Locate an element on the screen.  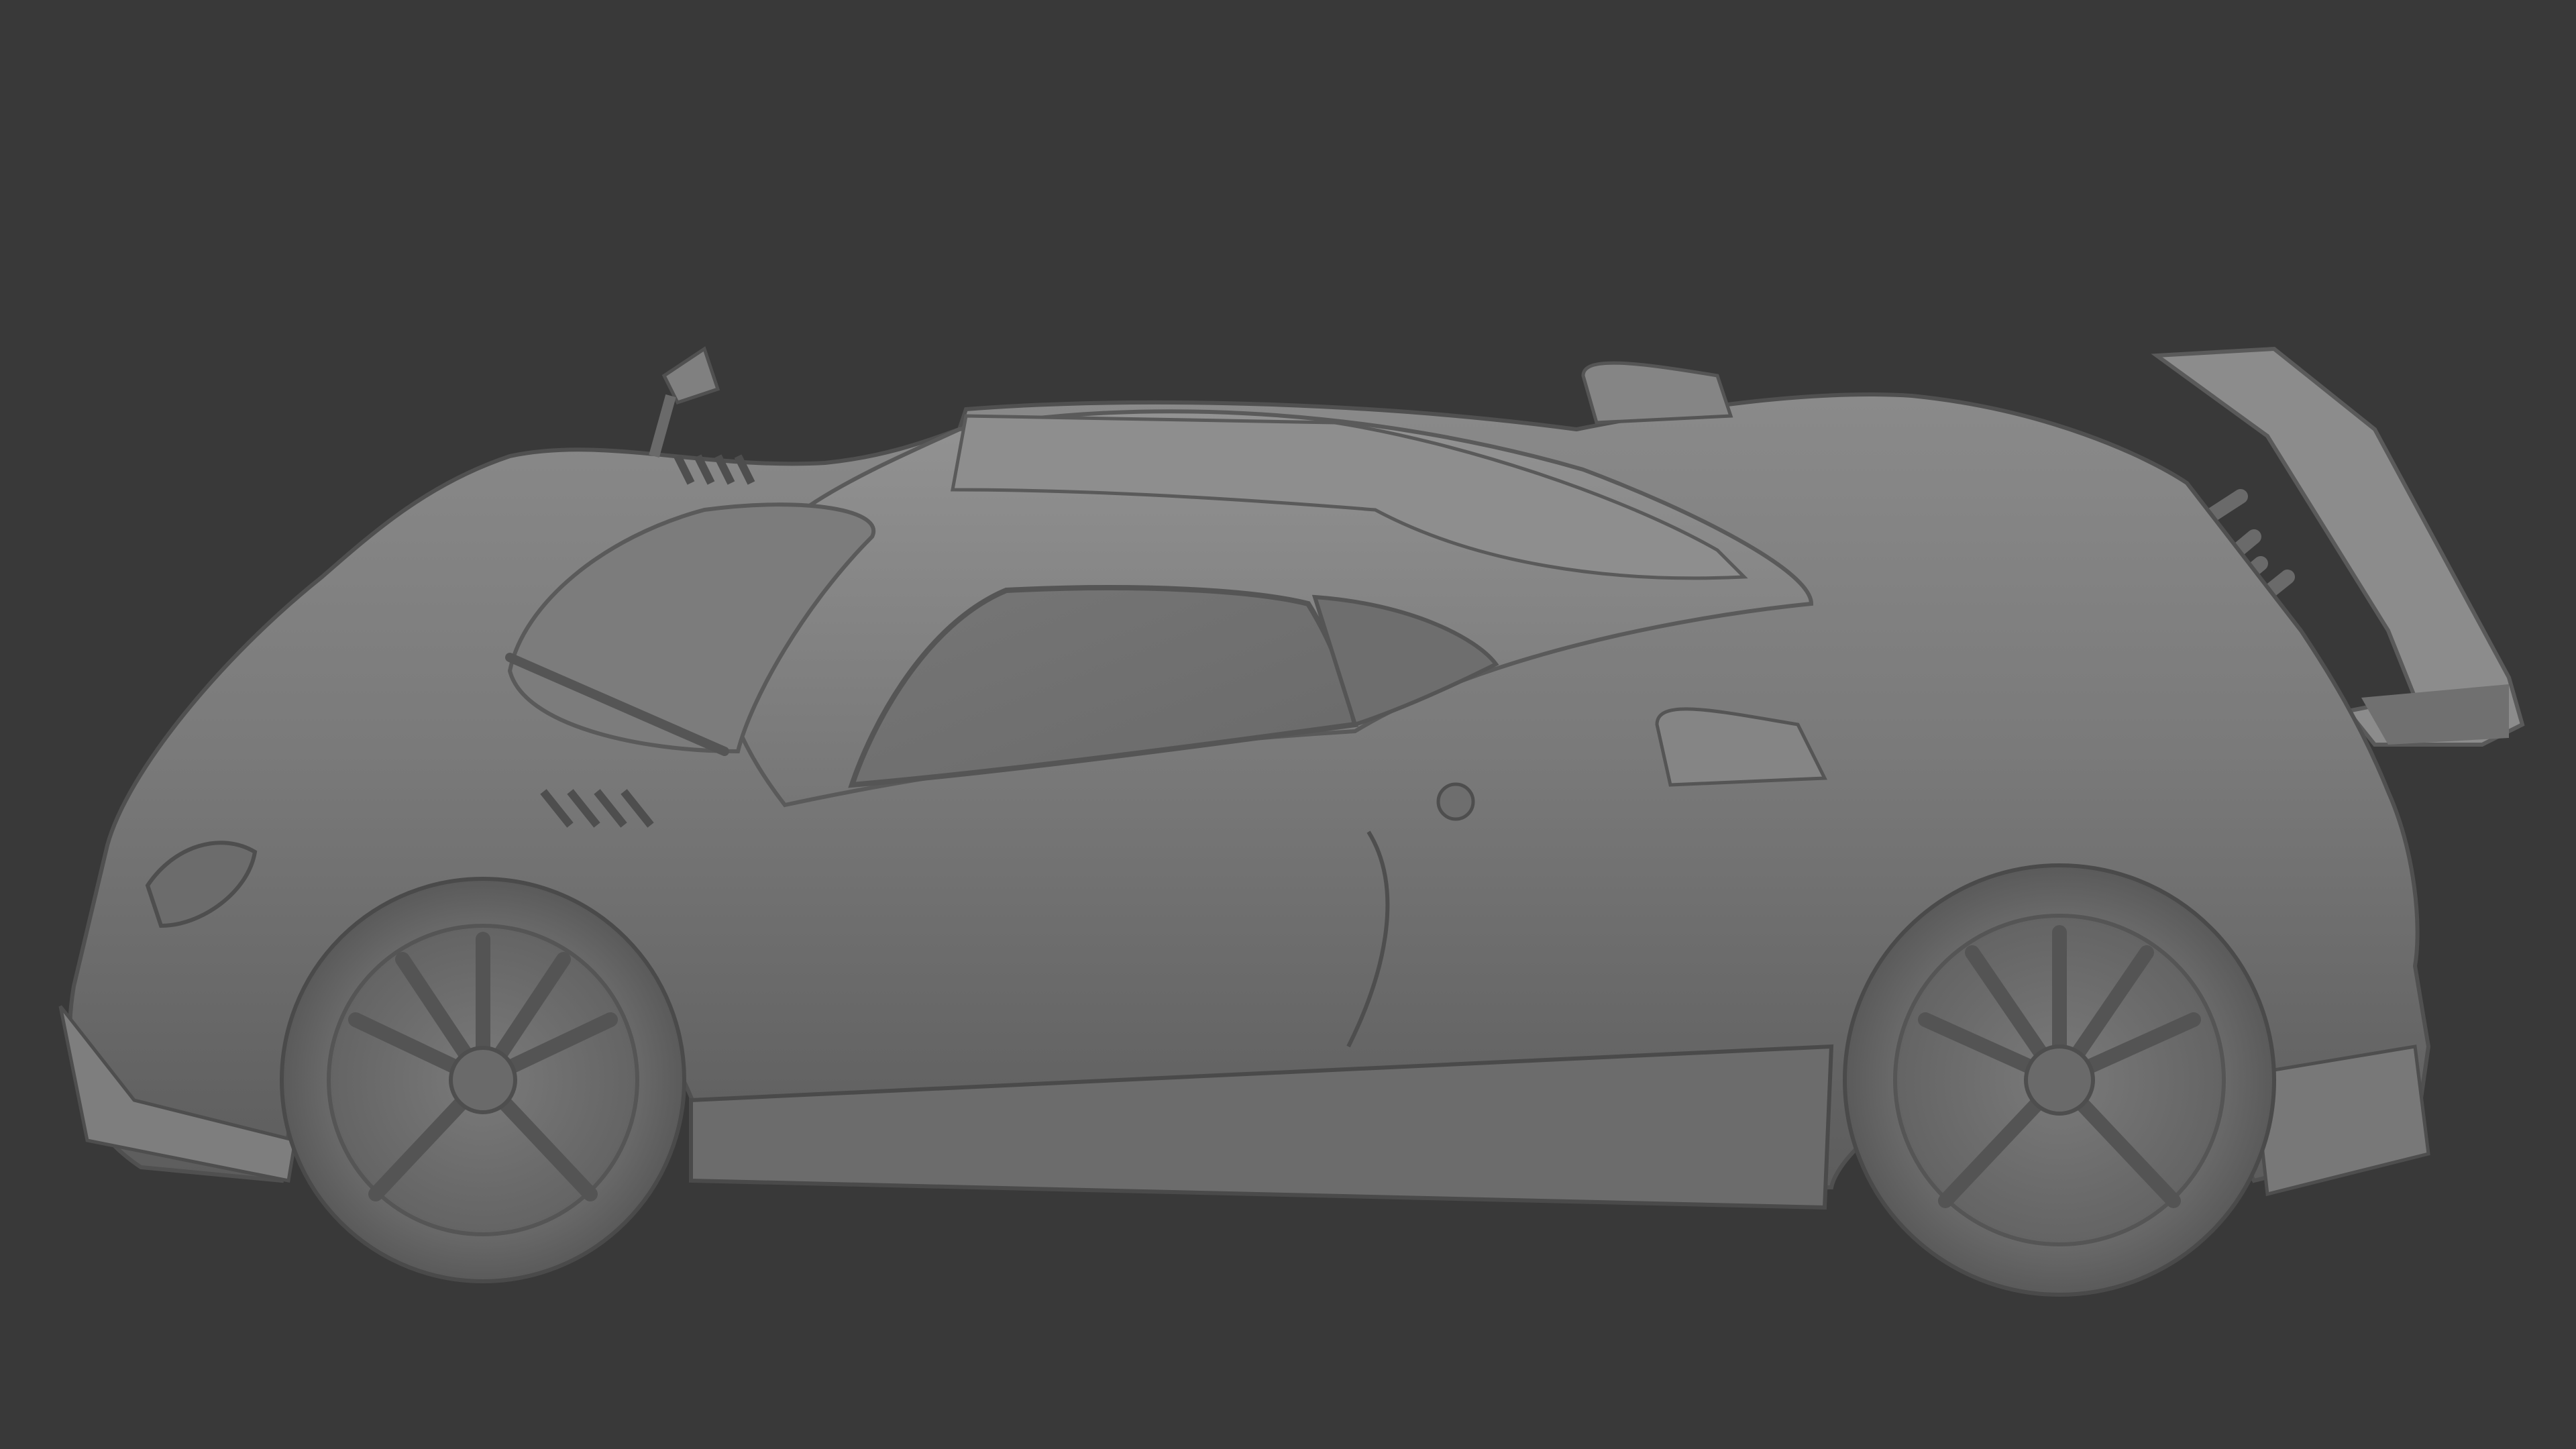
rear-bumper is located at coordinates (2341, 1120).